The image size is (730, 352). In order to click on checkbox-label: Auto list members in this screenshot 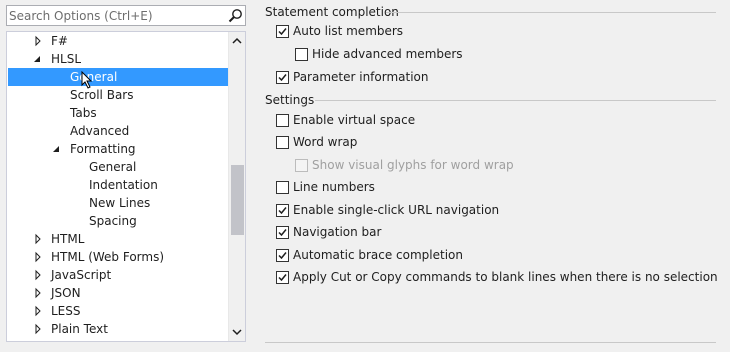, I will do `click(348, 31)`.